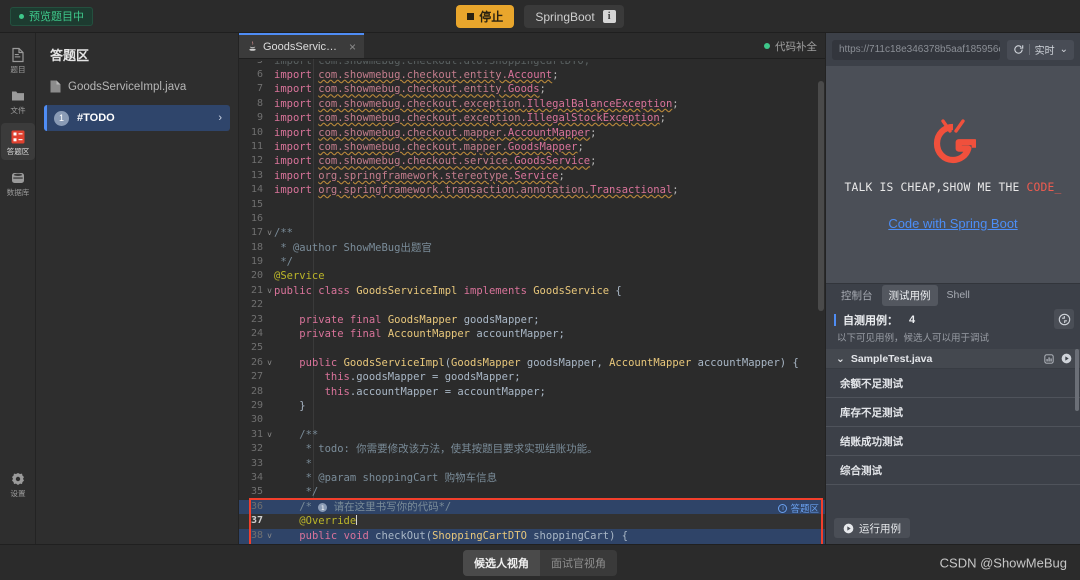 Image resolution: width=1080 pixels, height=580 pixels. What do you see at coordinates (532, 262) in the screenshot?
I see `code-line: 19 */` at bounding box center [532, 262].